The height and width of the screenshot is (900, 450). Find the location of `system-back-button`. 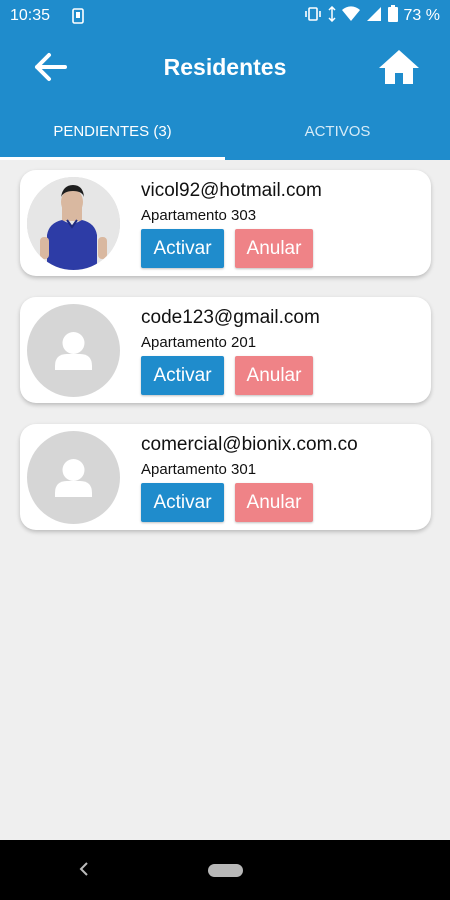

system-back-button is located at coordinates (84, 871).